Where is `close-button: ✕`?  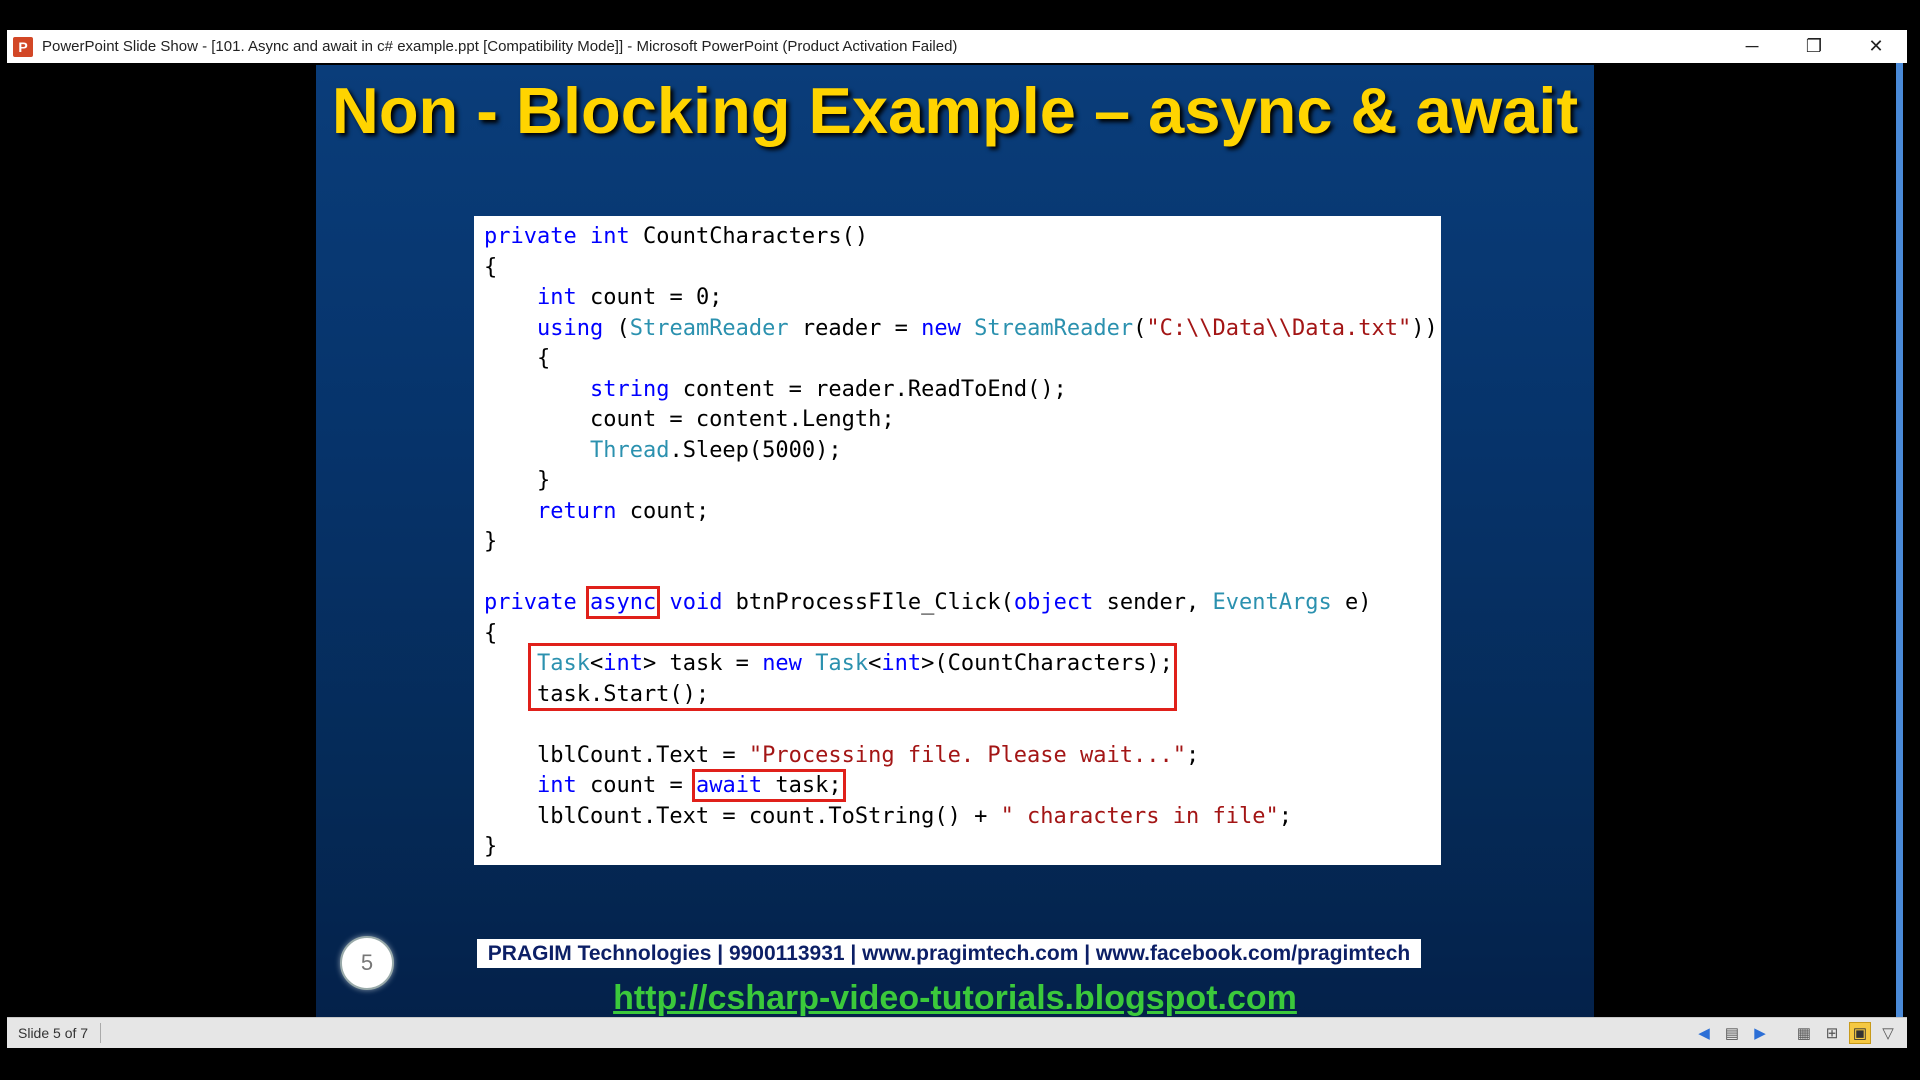 close-button: ✕ is located at coordinates (1876, 46).